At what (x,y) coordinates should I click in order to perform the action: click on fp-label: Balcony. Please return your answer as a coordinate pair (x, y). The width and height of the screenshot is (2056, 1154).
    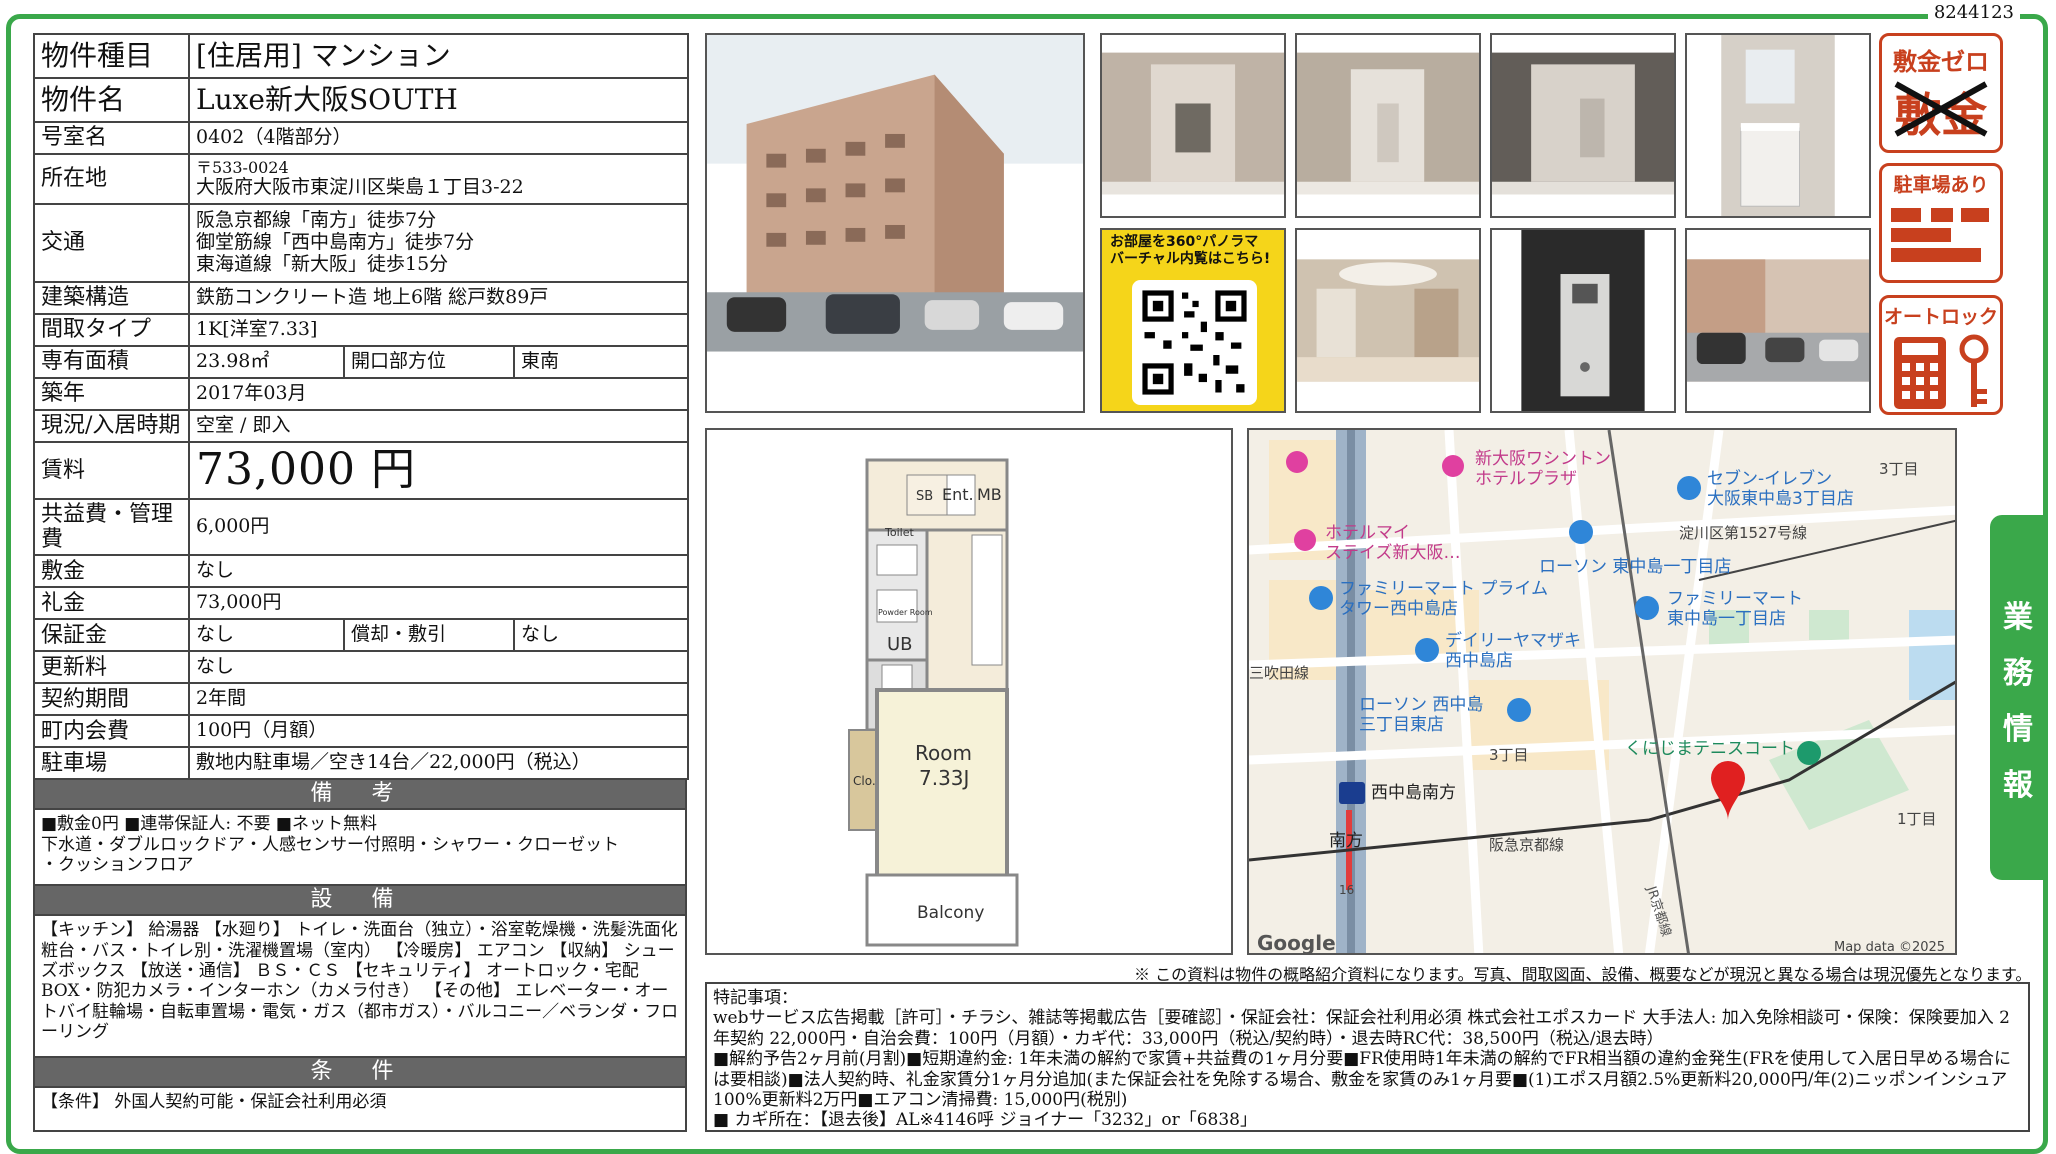
    Looking at the image, I should click on (950, 913).